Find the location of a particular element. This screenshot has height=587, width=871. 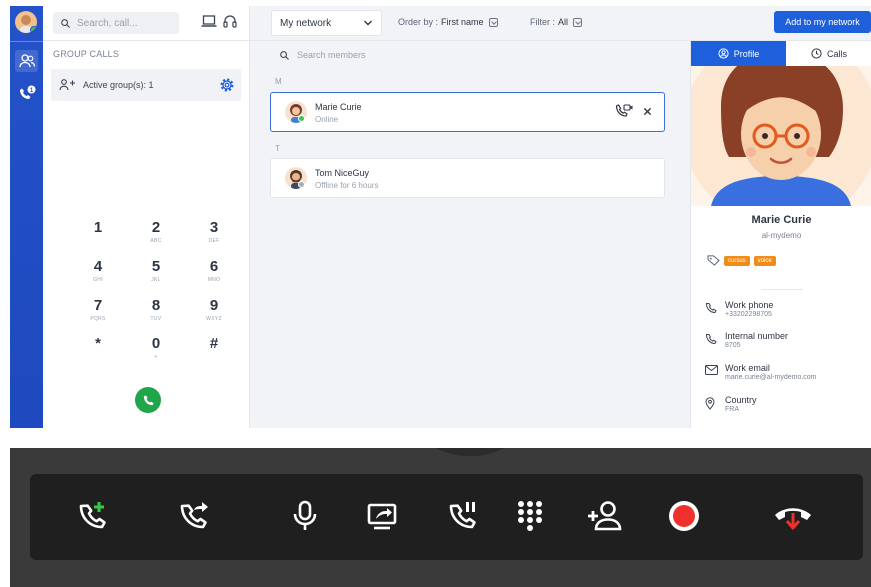

member-name: Tom NiceGuy is located at coordinates (342, 173).